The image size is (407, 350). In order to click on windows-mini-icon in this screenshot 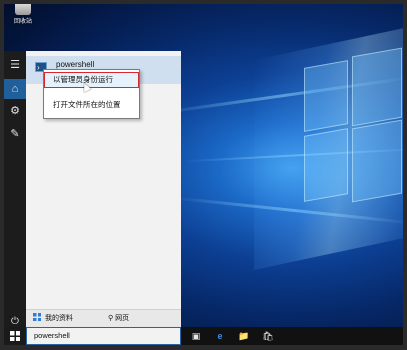, I will do `click(37, 317)`.